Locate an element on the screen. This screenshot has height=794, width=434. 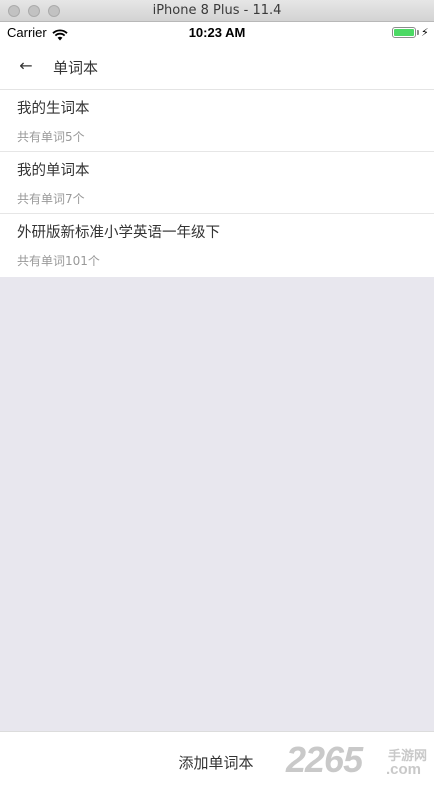
simulator-title-bar: iPhone 8 Plus - 11.4 is located at coordinates (217, 11).